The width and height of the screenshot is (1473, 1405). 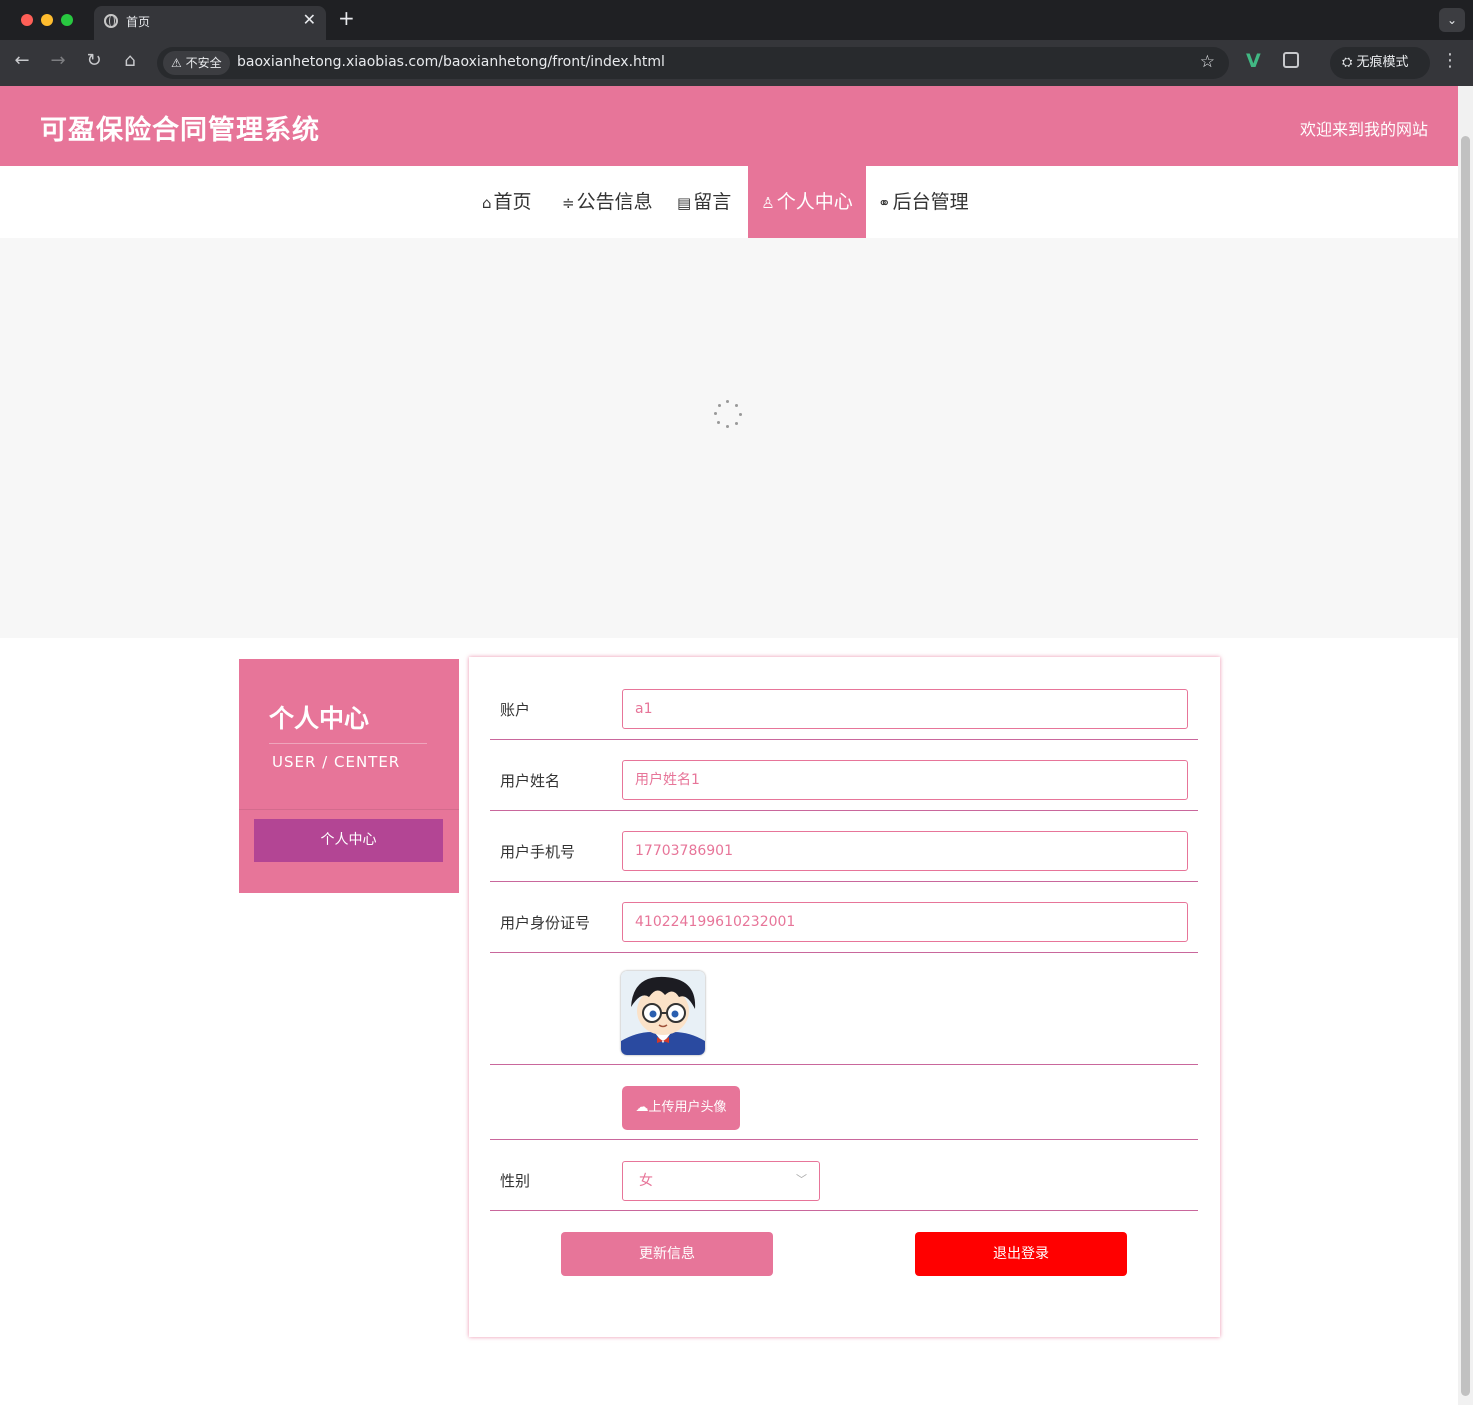 I want to click on close-window-button, so click(x=27, y=20).